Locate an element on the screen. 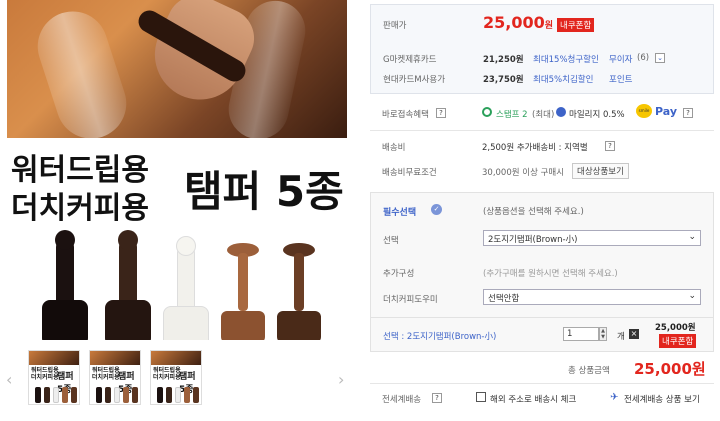  total-value: 25,000원 is located at coordinates (670, 369).